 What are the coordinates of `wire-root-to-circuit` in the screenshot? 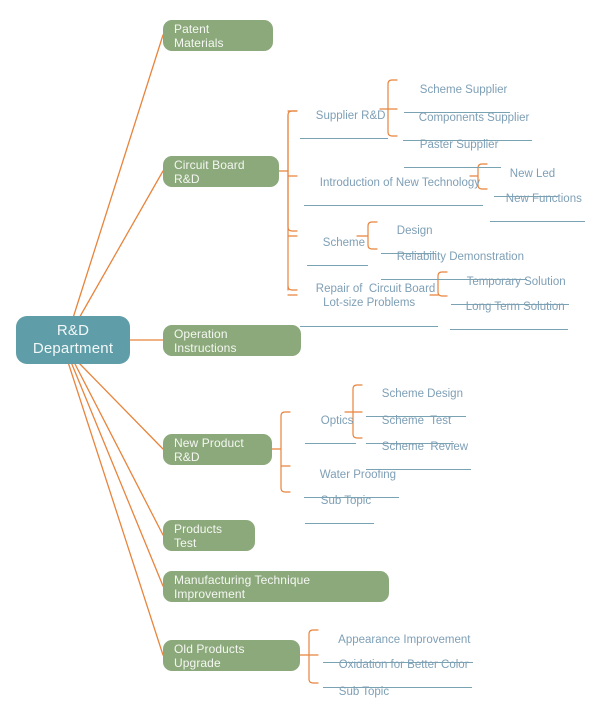 It's located at (120, 245).